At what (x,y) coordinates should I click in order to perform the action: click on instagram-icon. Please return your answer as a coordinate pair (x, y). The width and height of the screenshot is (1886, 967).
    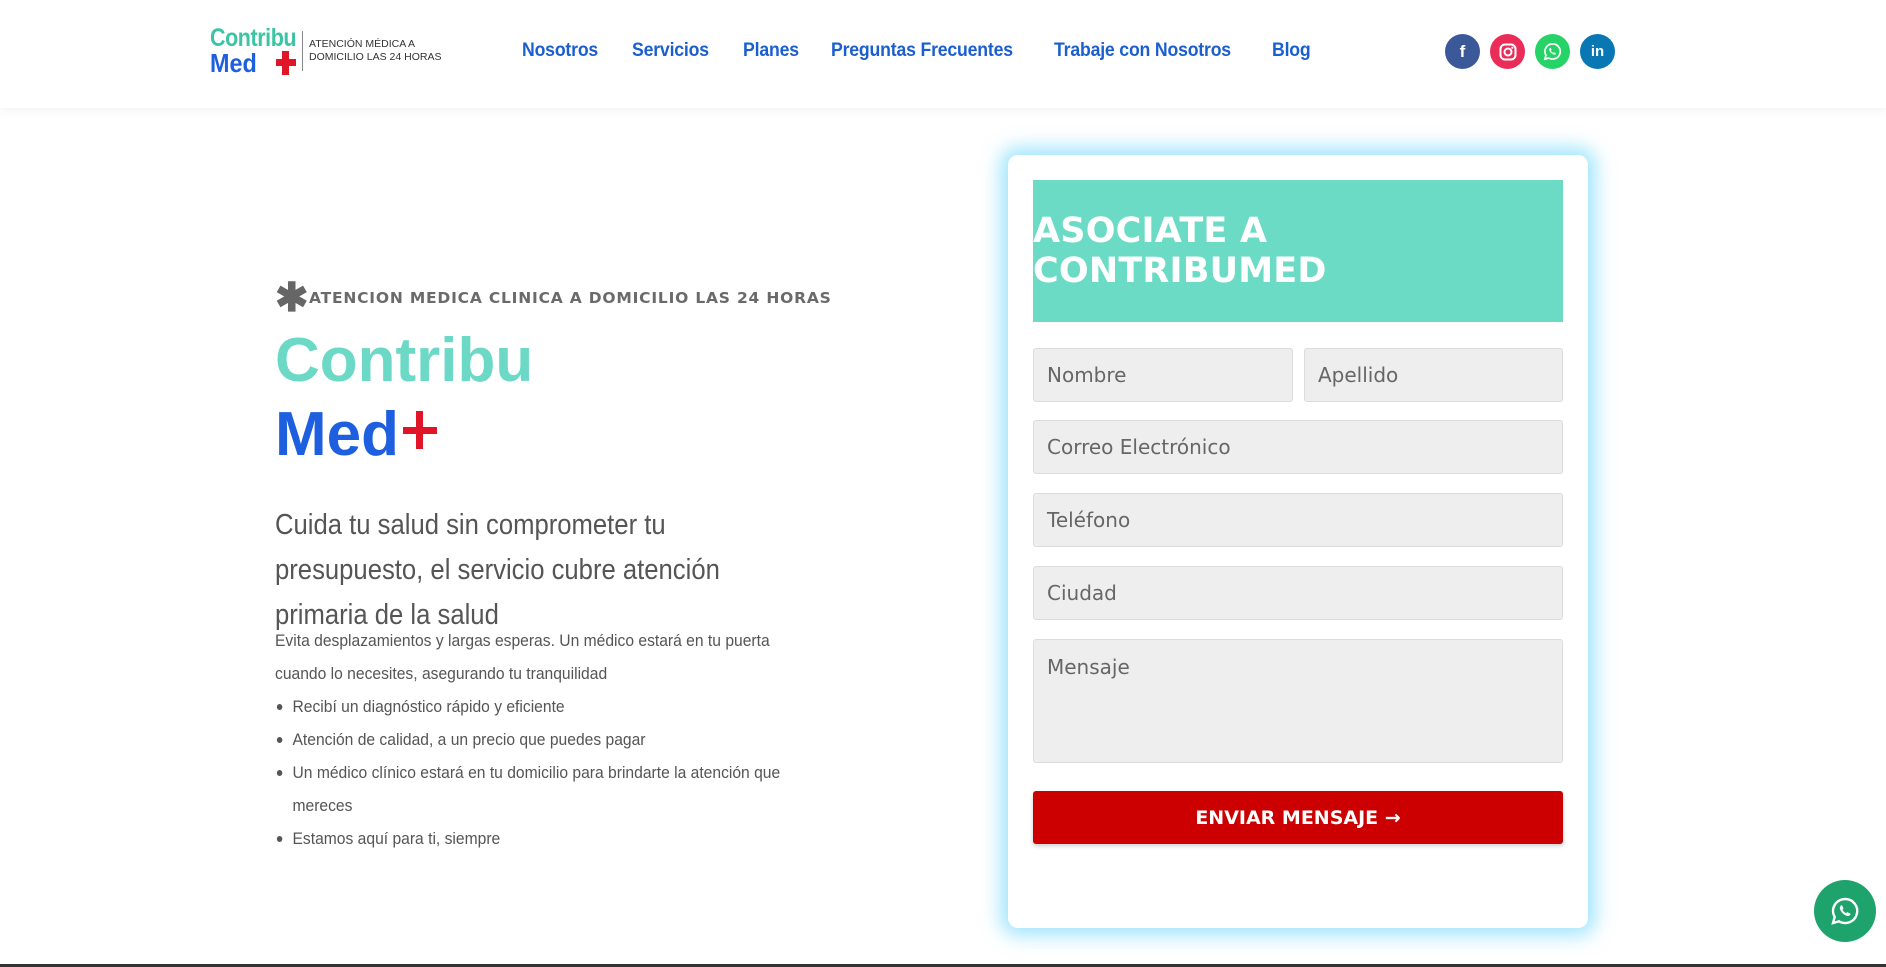
    Looking at the image, I should click on (1507, 51).